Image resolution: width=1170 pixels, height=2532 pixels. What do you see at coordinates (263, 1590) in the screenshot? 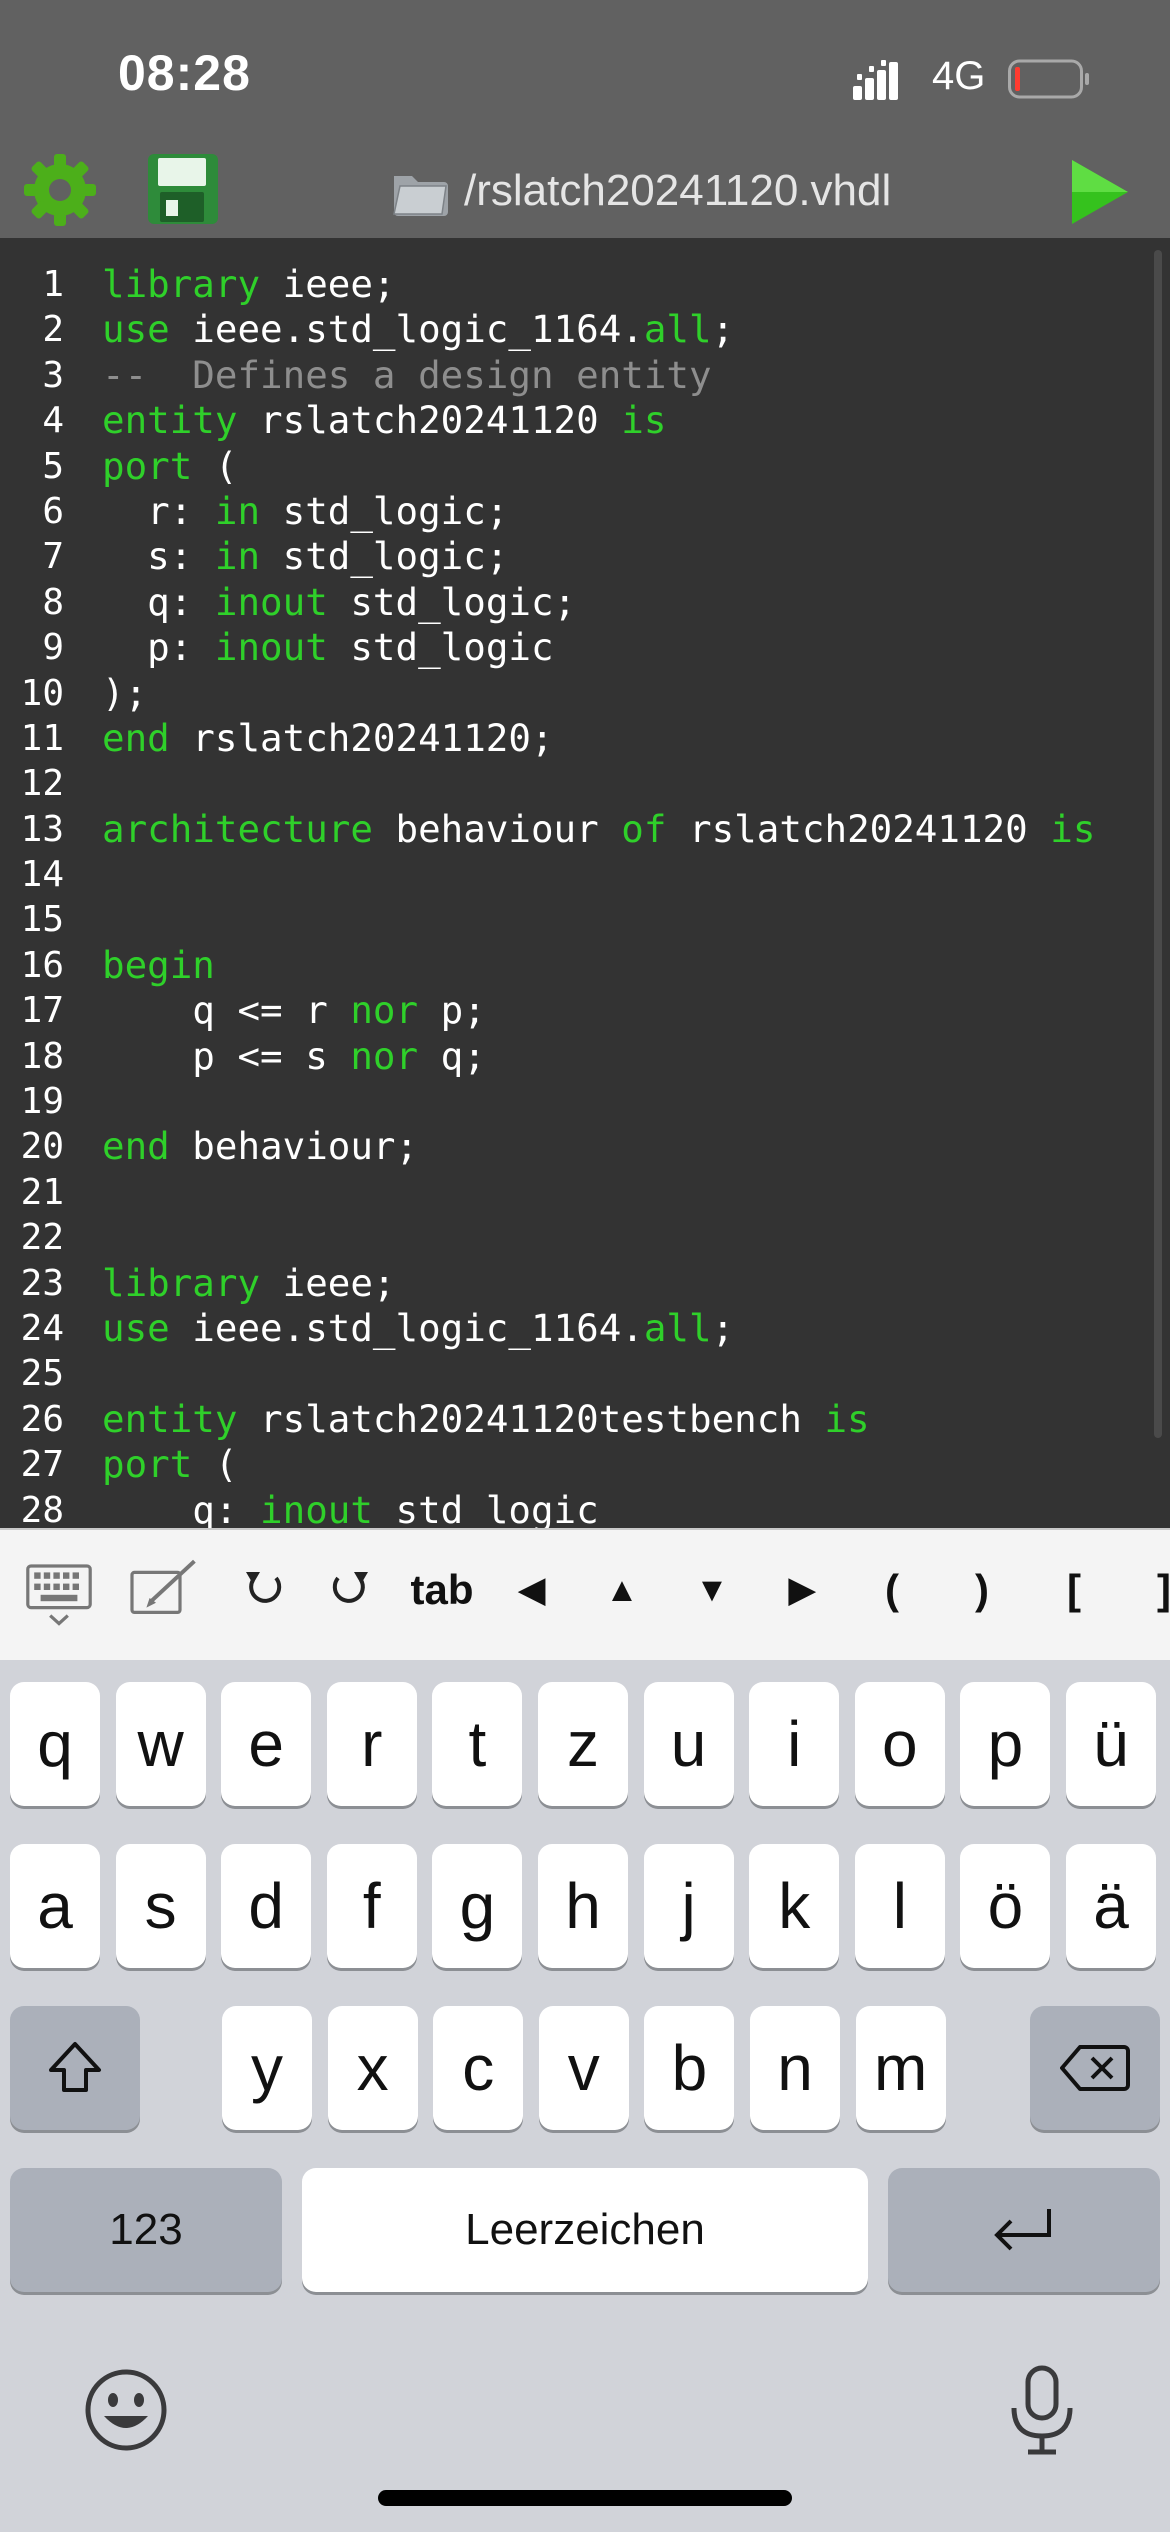
I see `undo-icon` at bounding box center [263, 1590].